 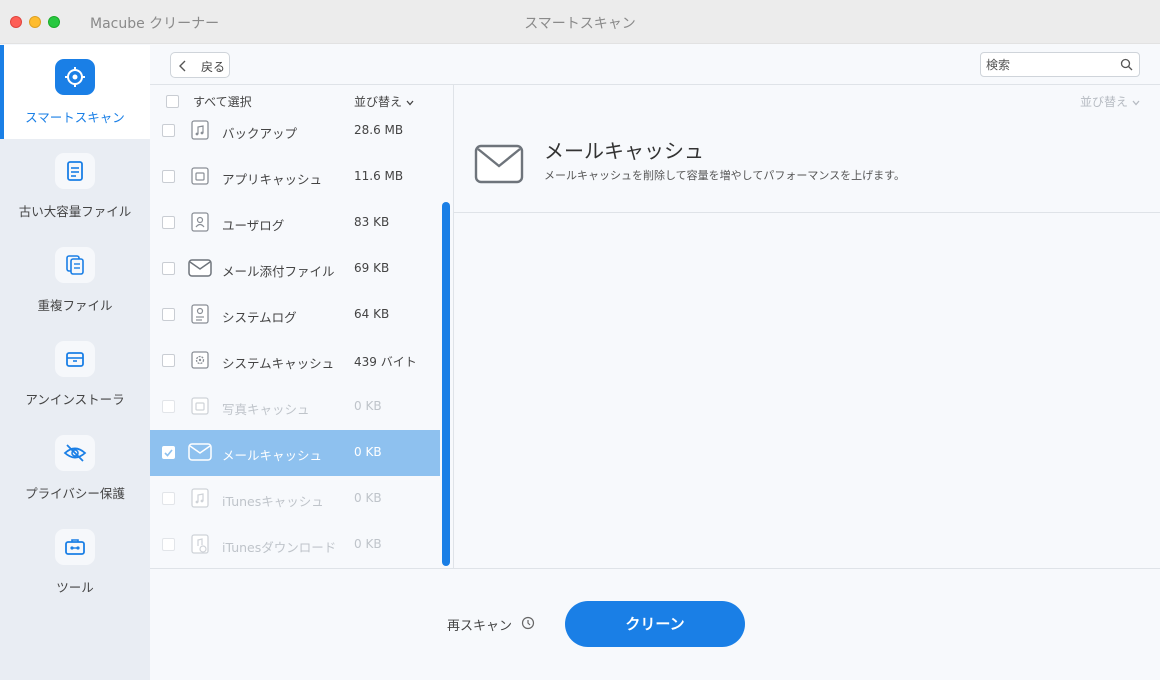 What do you see at coordinates (200, 176) in the screenshot?
I see `app-cache-icon` at bounding box center [200, 176].